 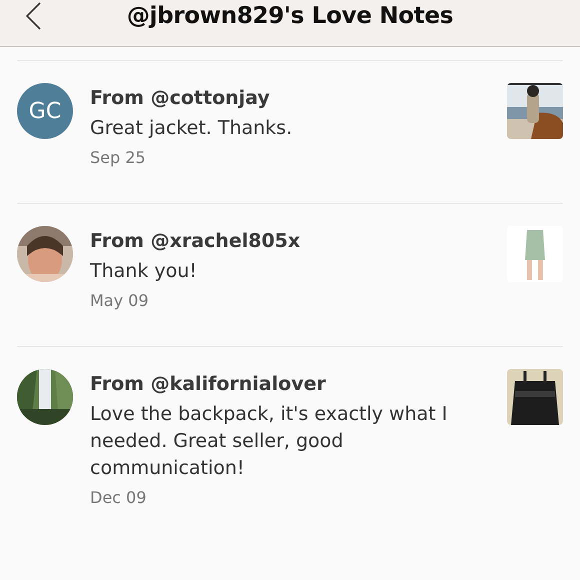 What do you see at coordinates (119, 497) in the screenshot?
I see `note-date: Dec 09` at bounding box center [119, 497].